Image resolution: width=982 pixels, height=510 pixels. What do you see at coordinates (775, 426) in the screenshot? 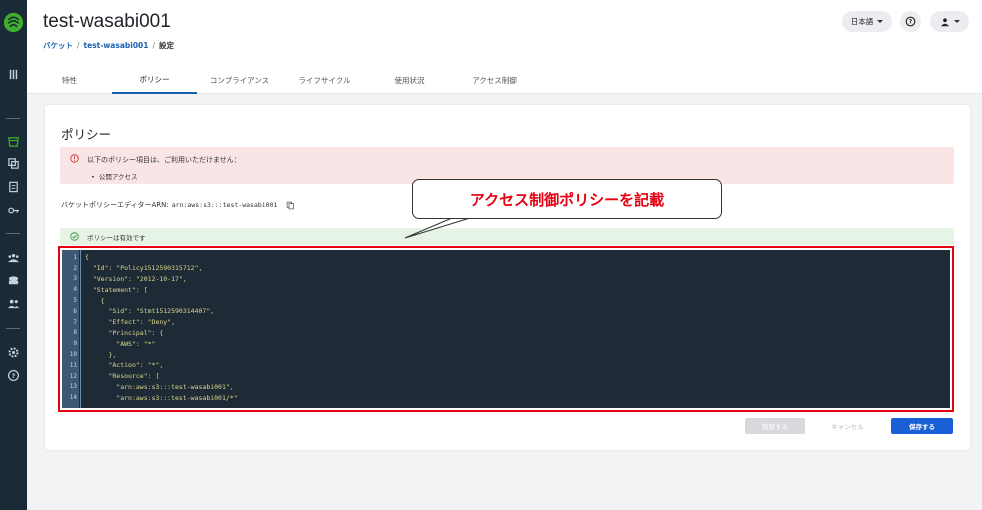
I see `delete-button: 削除する` at bounding box center [775, 426].